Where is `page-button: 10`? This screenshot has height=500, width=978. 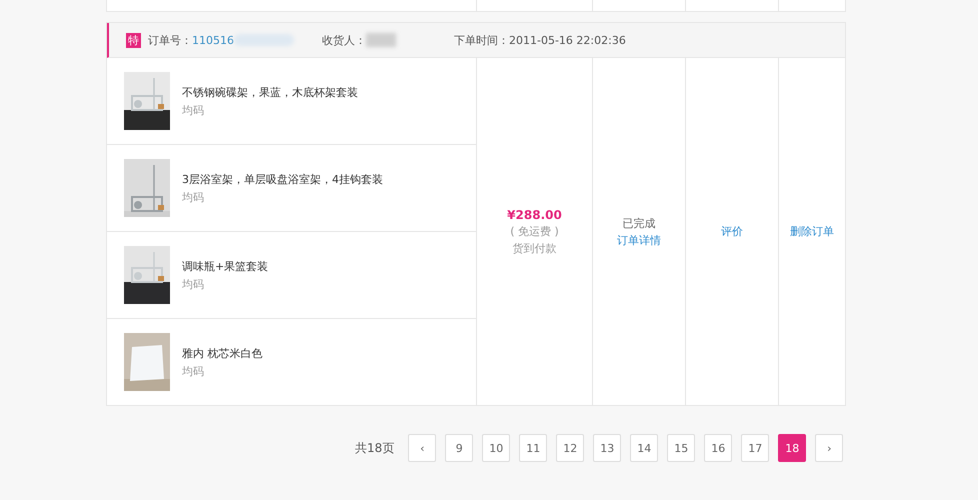 page-button: 10 is located at coordinates (496, 448).